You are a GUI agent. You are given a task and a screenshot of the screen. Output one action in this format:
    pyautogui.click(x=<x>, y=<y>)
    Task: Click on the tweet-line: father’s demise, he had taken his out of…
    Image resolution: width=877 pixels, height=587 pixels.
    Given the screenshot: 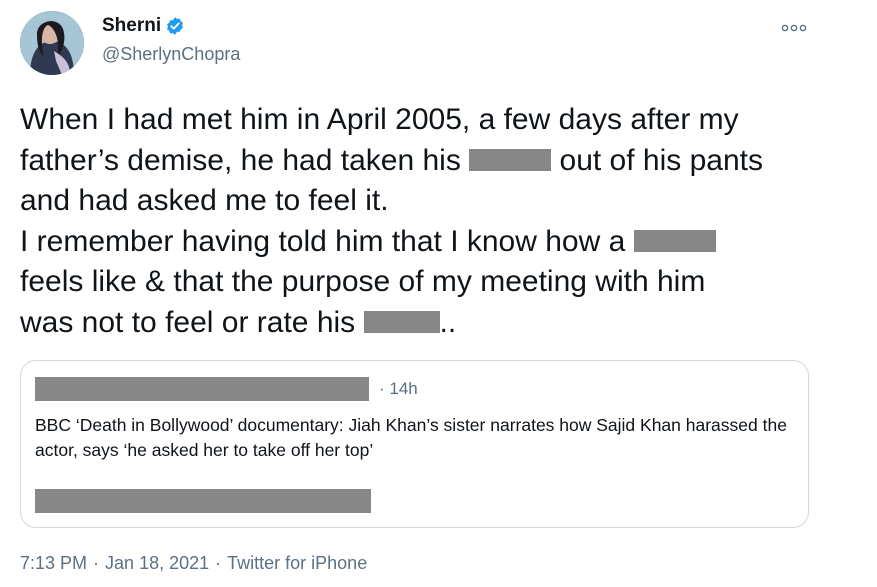 What is the action you would take?
    pyautogui.click(x=430, y=161)
    